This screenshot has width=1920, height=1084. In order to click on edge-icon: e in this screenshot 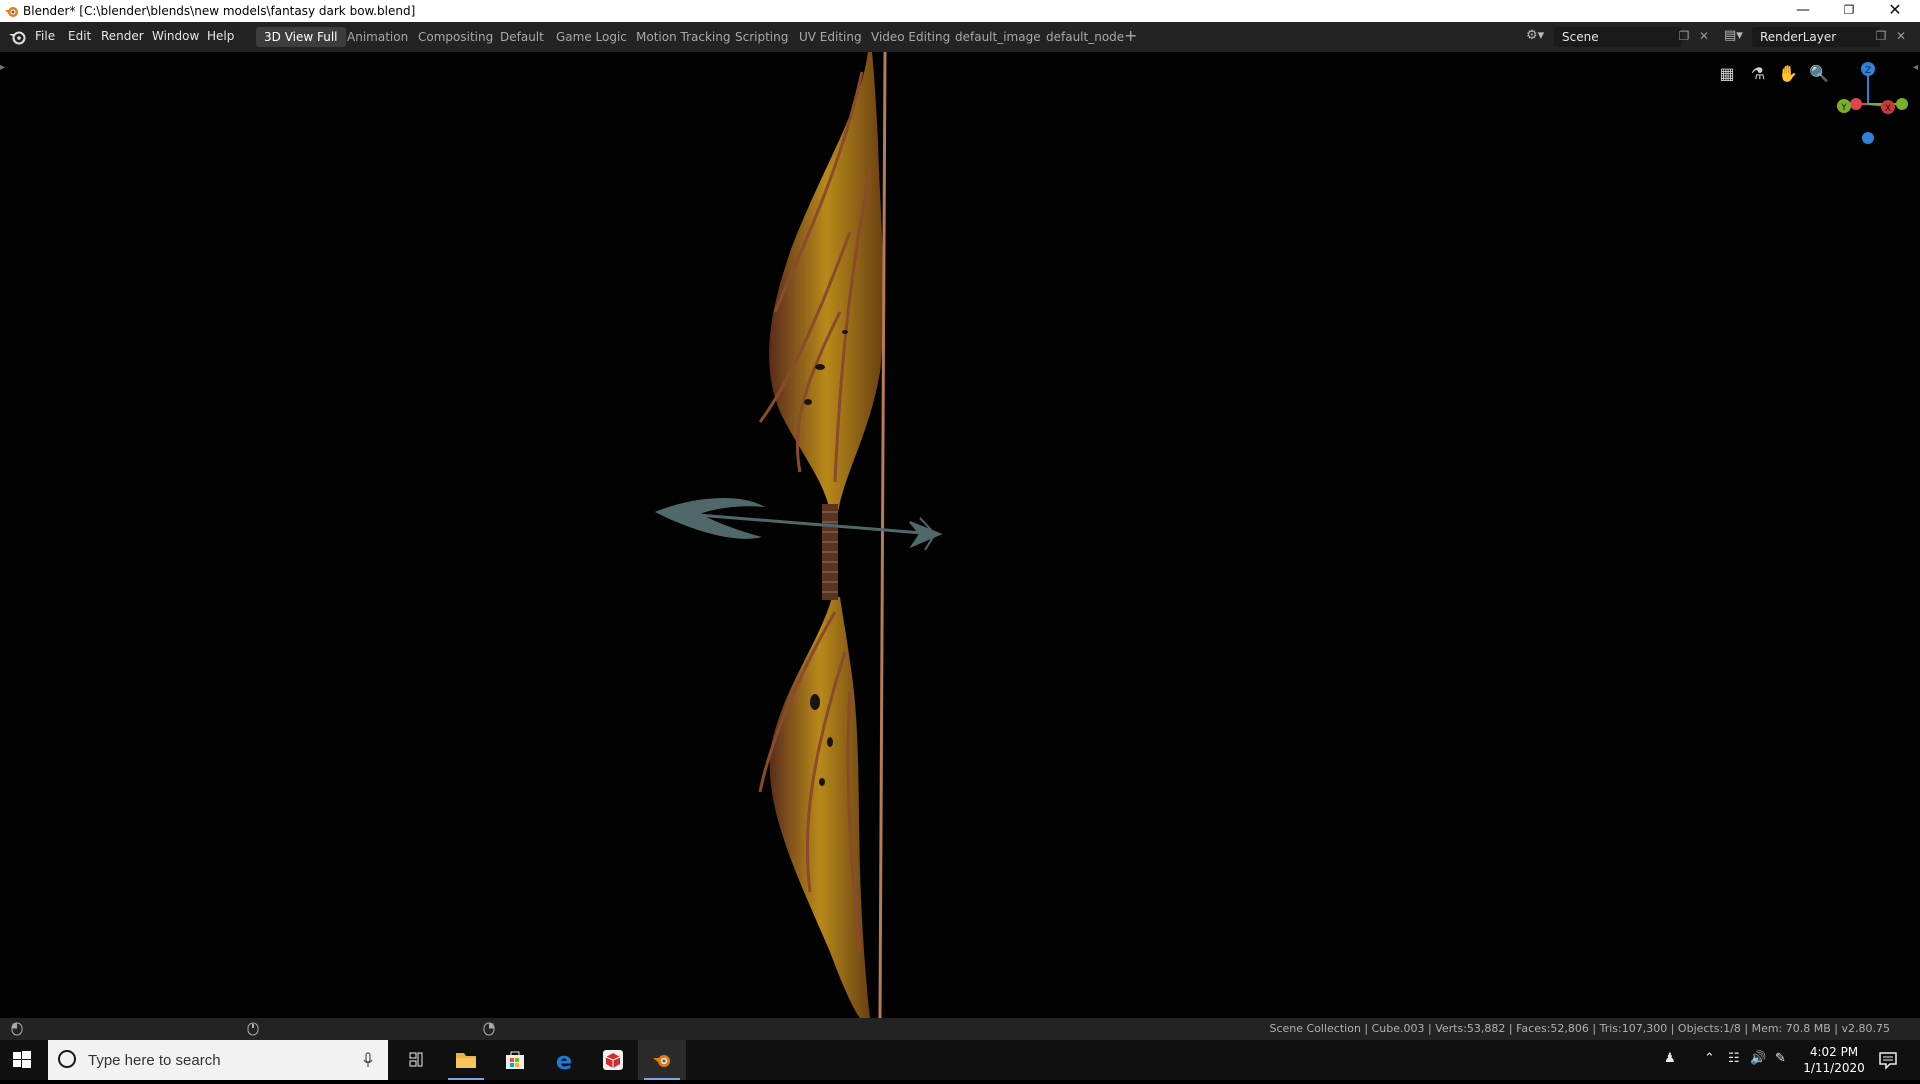, I will do `click(564, 1061)`.